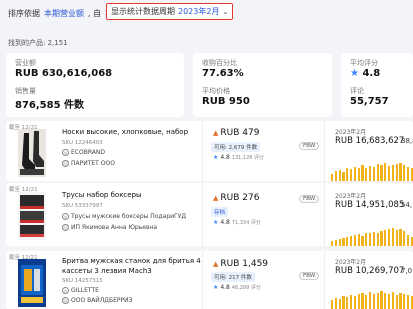 The image size is (413, 309). What do you see at coordinates (225, 222) in the screenshot?
I see `rating-value: 4.8` at bounding box center [225, 222].